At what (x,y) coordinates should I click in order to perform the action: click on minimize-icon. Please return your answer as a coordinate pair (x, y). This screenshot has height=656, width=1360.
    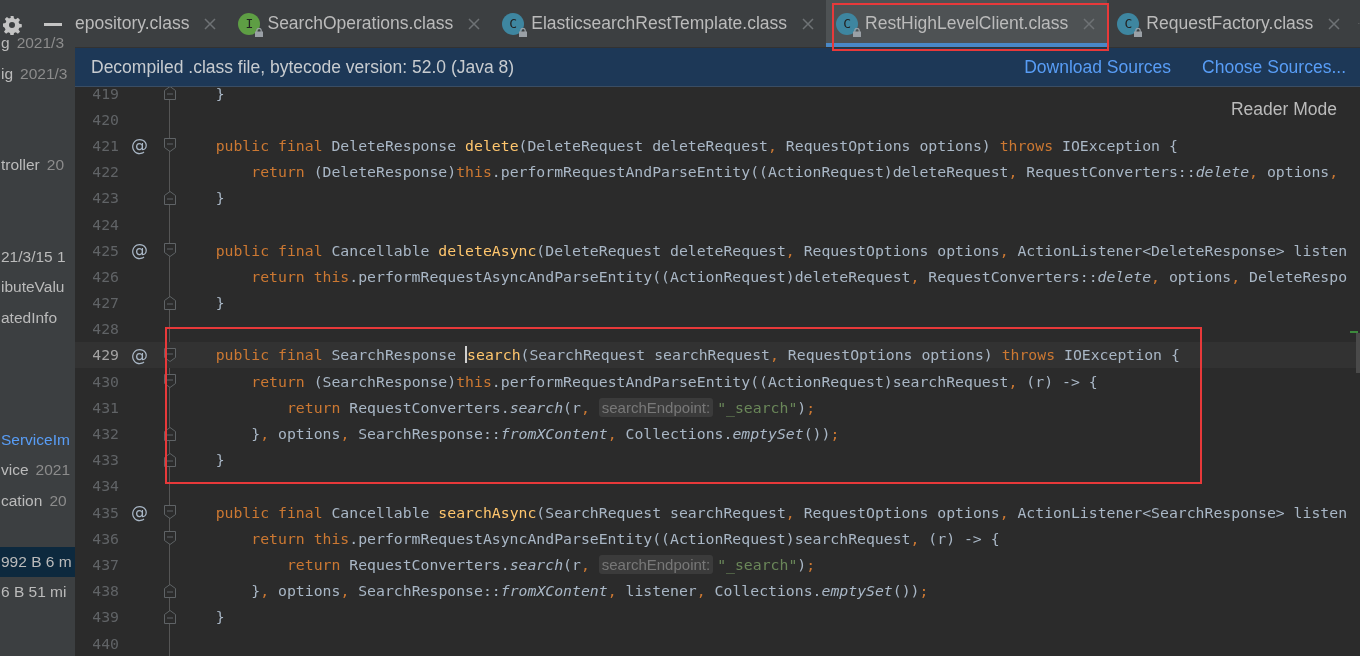
    Looking at the image, I should click on (53, 25).